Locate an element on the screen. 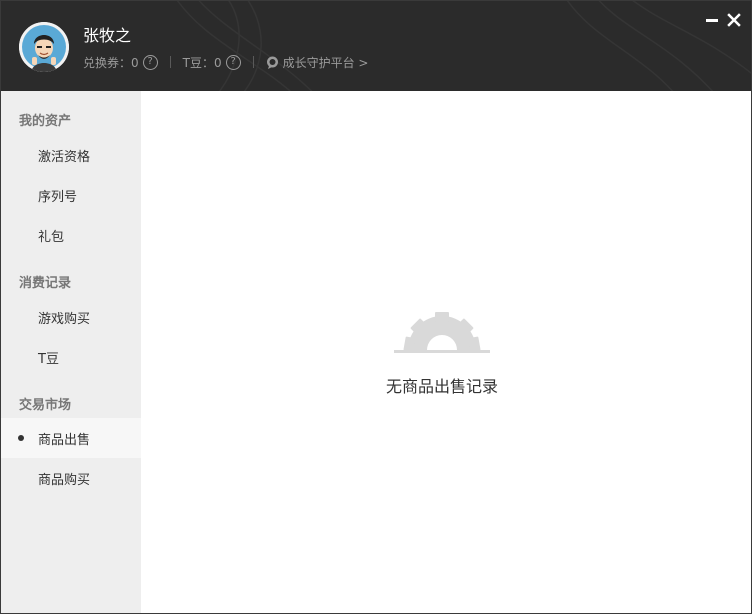 This screenshot has width=752, height=614. sidebar-item-label: 游戏购买 is located at coordinates (64, 319).